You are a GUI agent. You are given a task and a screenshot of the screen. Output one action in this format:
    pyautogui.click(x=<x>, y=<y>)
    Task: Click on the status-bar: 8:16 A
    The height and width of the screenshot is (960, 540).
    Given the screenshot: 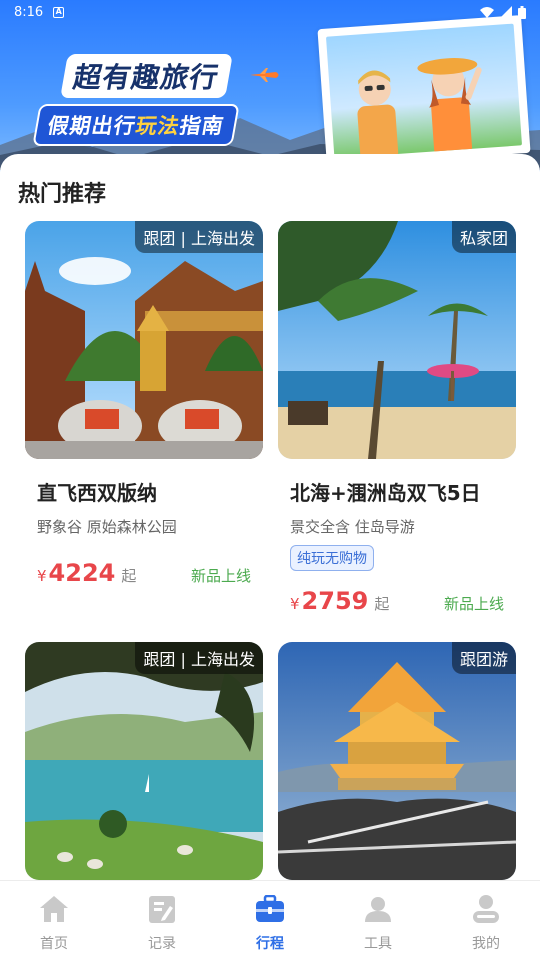 What is the action you would take?
    pyautogui.click(x=270, y=12)
    